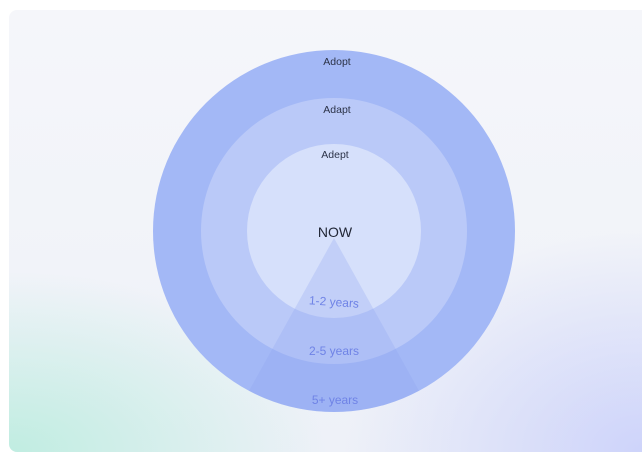  What do you see at coordinates (334, 351) in the screenshot?
I see `horizon-label-2-5-years: 2-5 years` at bounding box center [334, 351].